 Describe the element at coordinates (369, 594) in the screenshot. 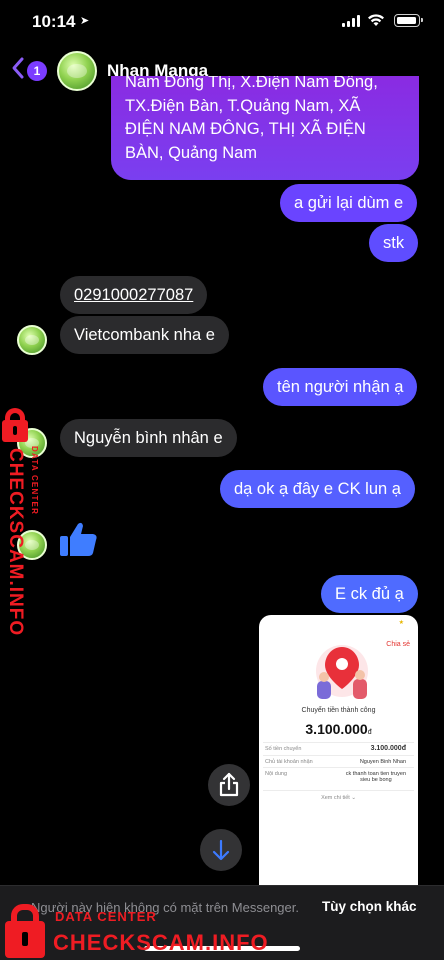

I see `message-paid-full: E ck đủ ạ` at that location.